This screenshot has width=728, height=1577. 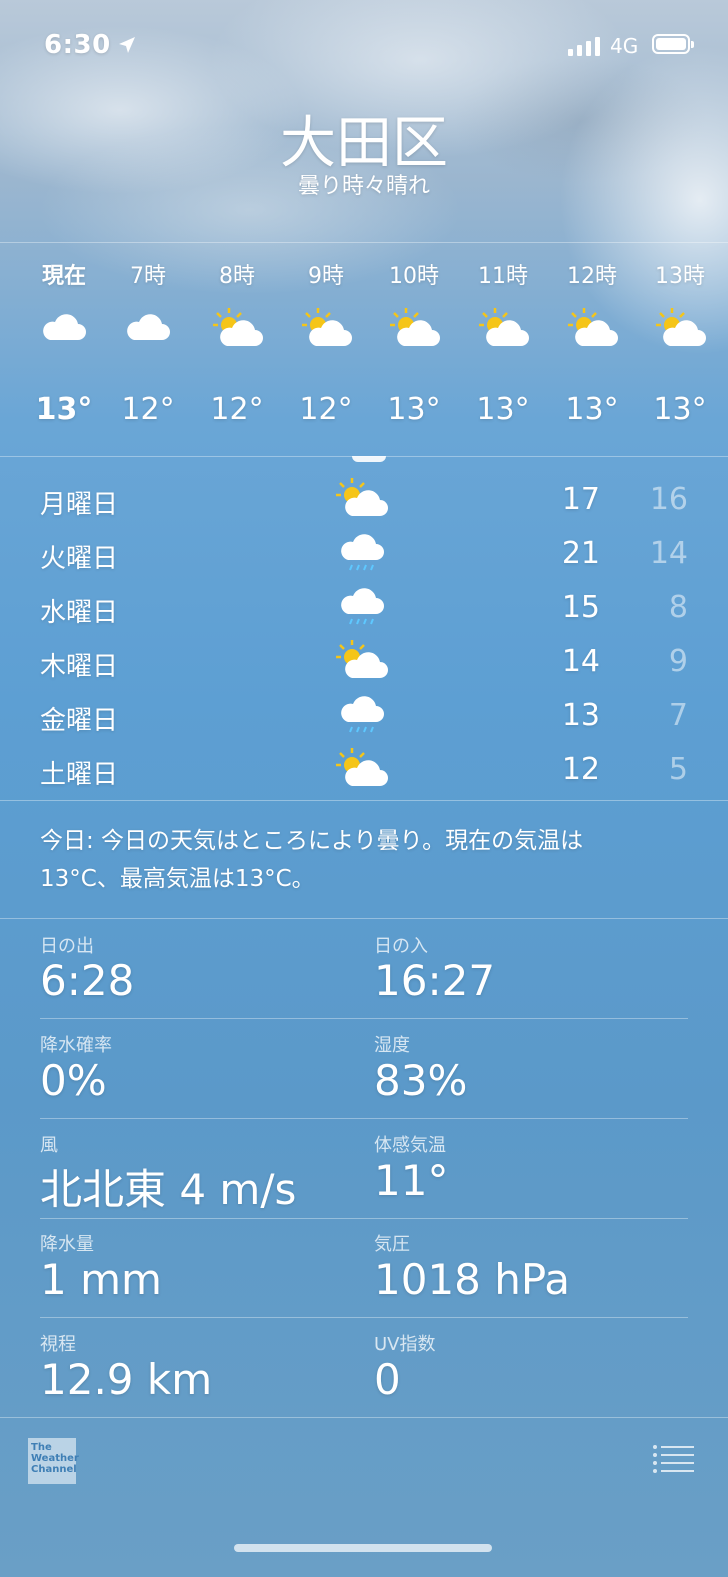 I want to click on logo-line: Channel, so click(x=54, y=1469).